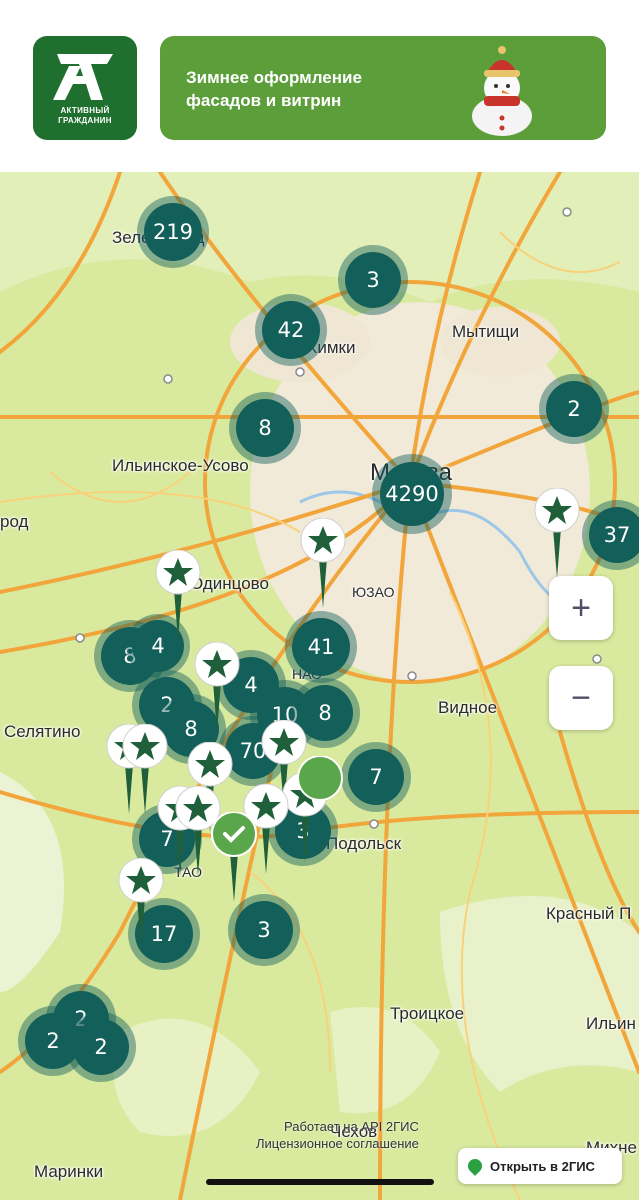 The width and height of the screenshot is (639, 1200). What do you see at coordinates (468, 707) in the screenshot?
I see `place-vidnoe: Видное` at bounding box center [468, 707].